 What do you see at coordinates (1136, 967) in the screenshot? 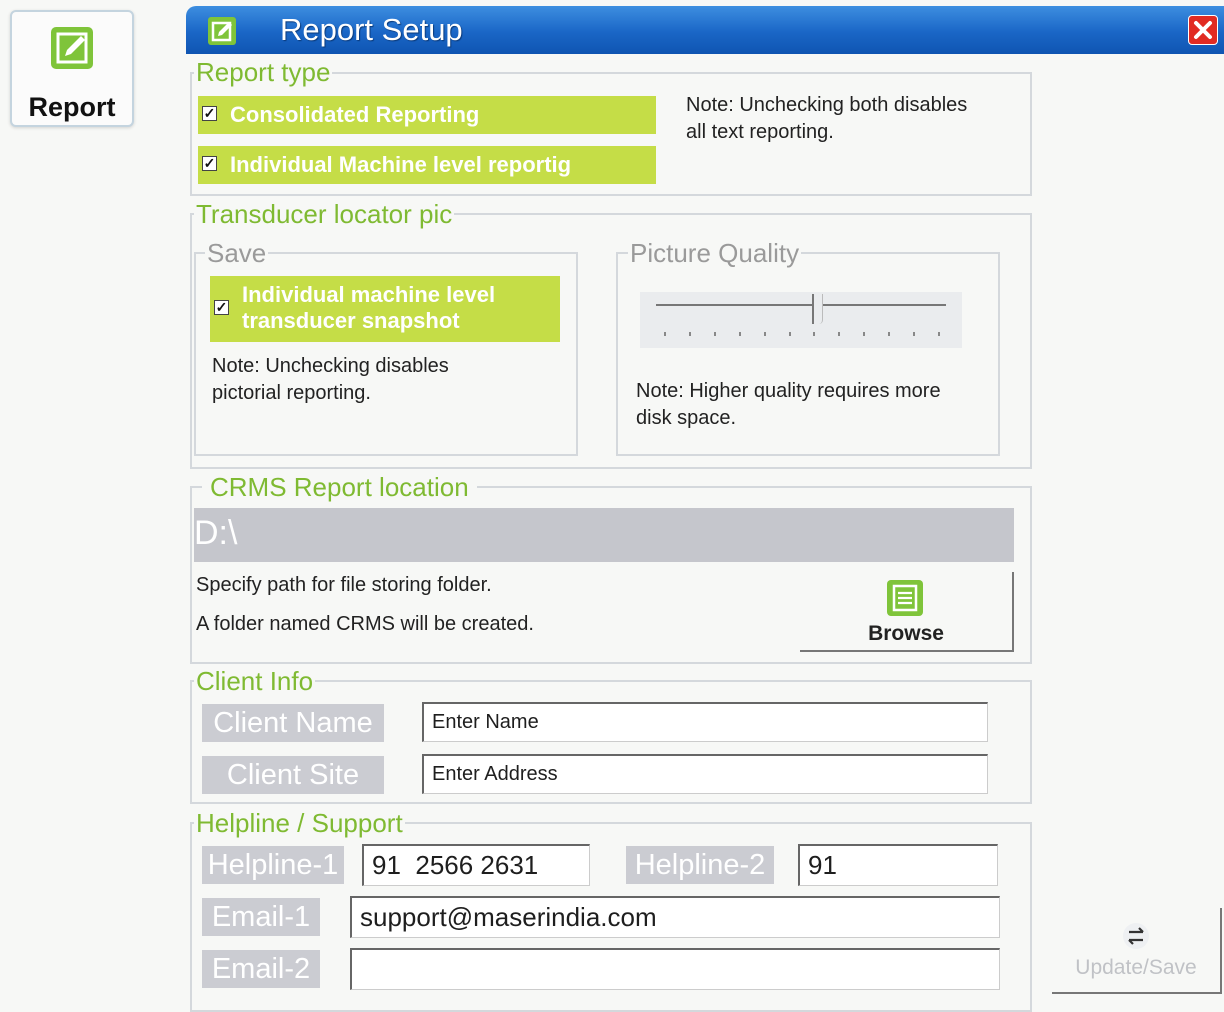
I see `update-save-label: Update/Save` at bounding box center [1136, 967].